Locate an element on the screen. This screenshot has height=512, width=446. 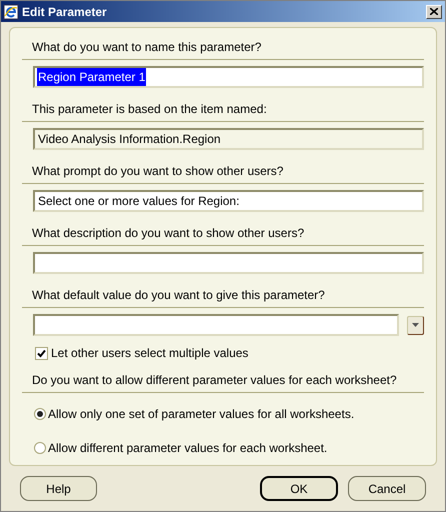
app-icon is located at coordinates (11, 12).